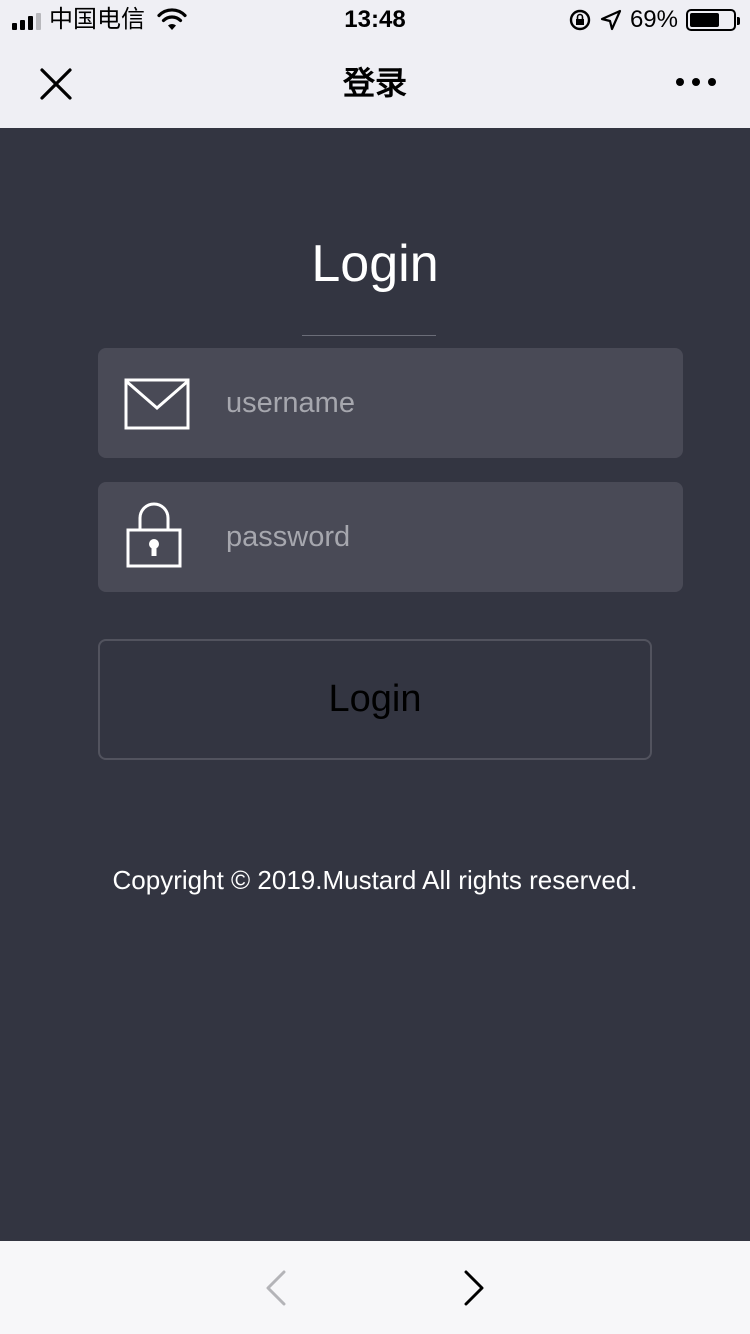  Describe the element at coordinates (375, 1287) in the screenshot. I see `browser-toolbar` at that location.